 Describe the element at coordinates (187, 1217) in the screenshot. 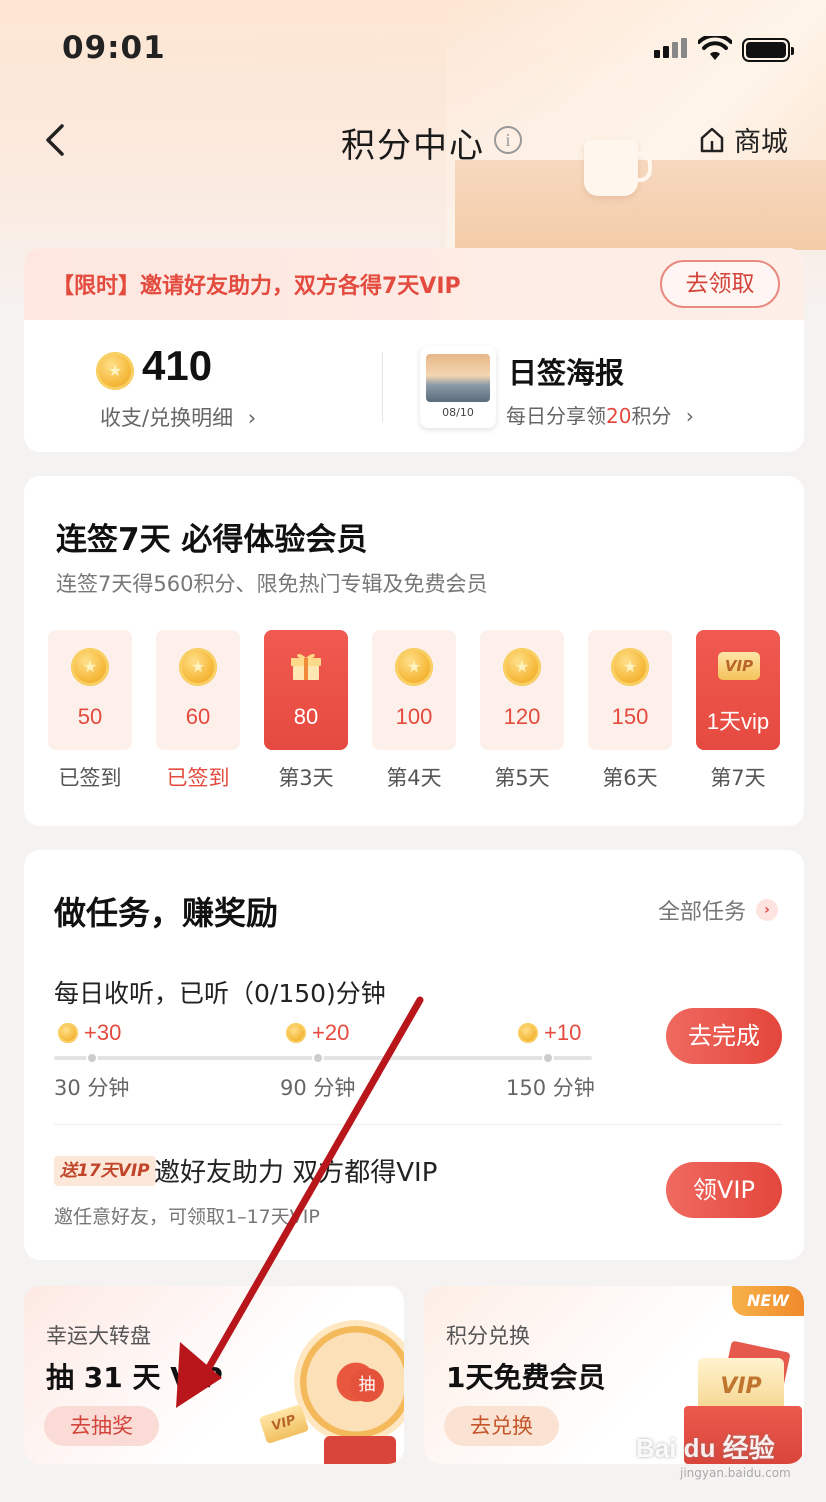

I see `invite-task-subtitle: 邀任意好友，可领取1–17天VIP` at that location.